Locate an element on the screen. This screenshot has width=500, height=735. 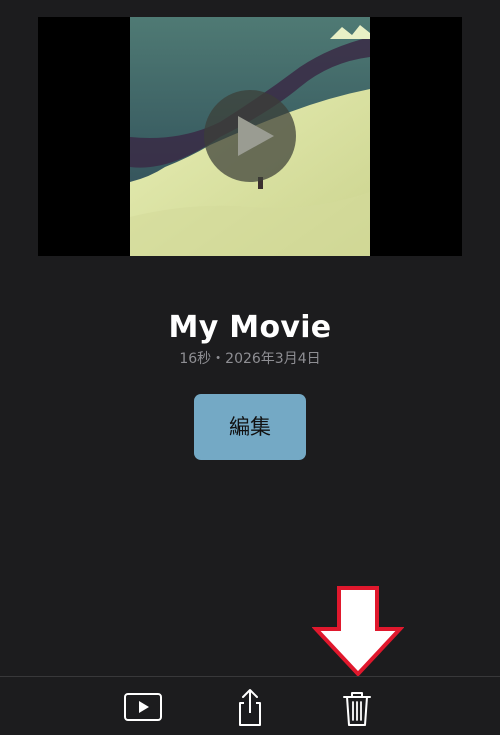
bottom-toolbar is located at coordinates (250, 705).